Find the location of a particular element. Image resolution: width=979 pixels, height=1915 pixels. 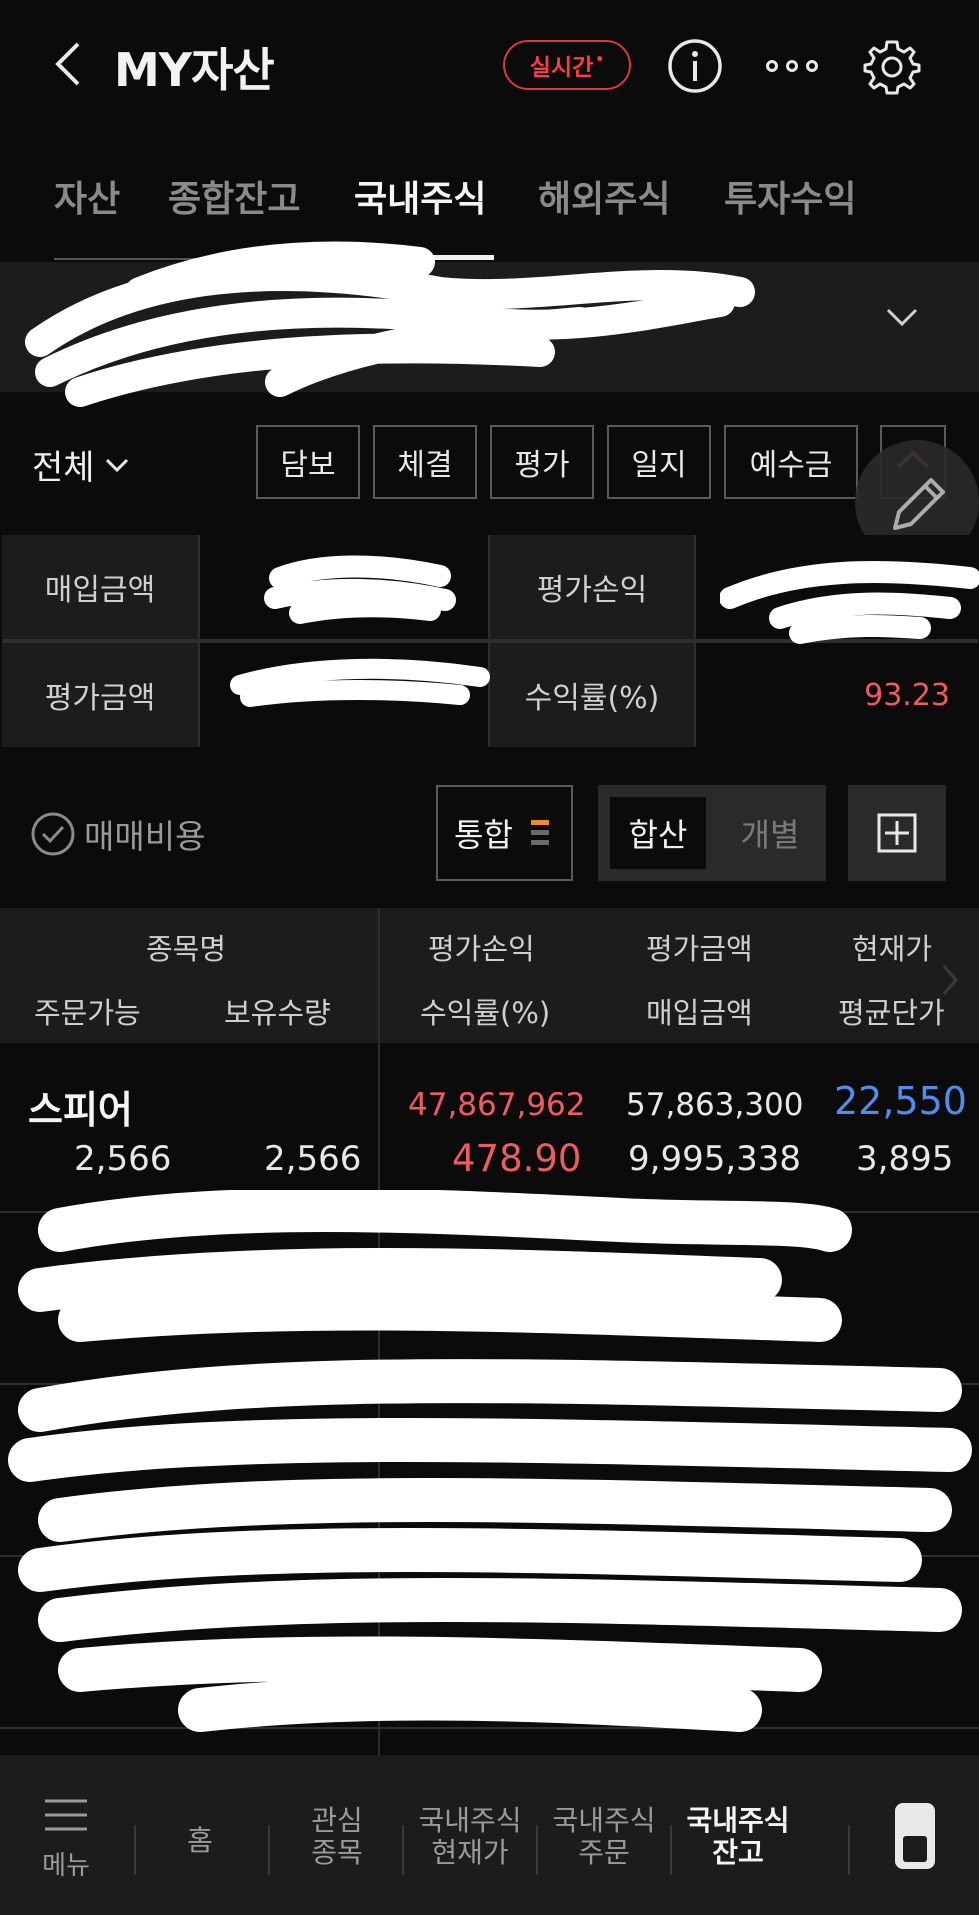

expand-button is located at coordinates (897, 833).